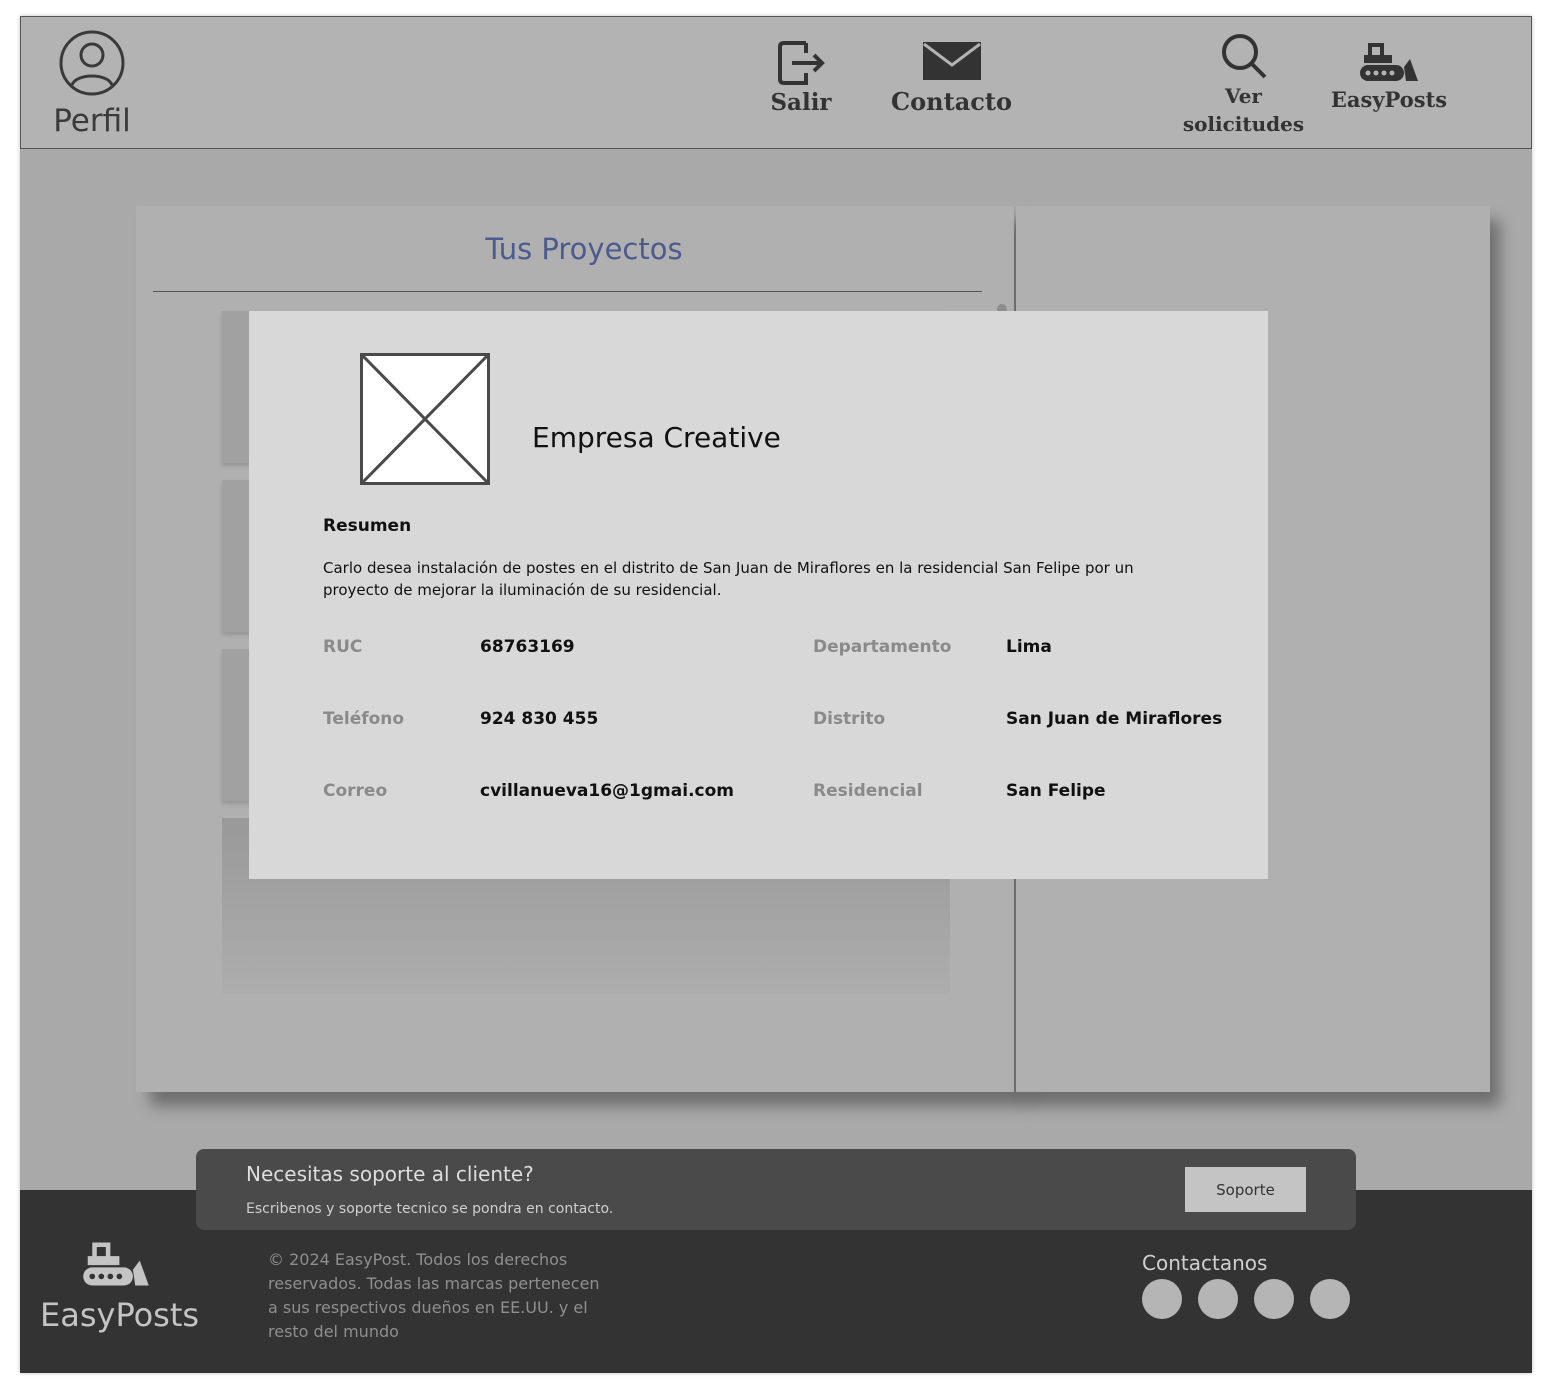 The image size is (1552, 1397). What do you see at coordinates (567, 291) in the screenshot?
I see `divider` at bounding box center [567, 291].